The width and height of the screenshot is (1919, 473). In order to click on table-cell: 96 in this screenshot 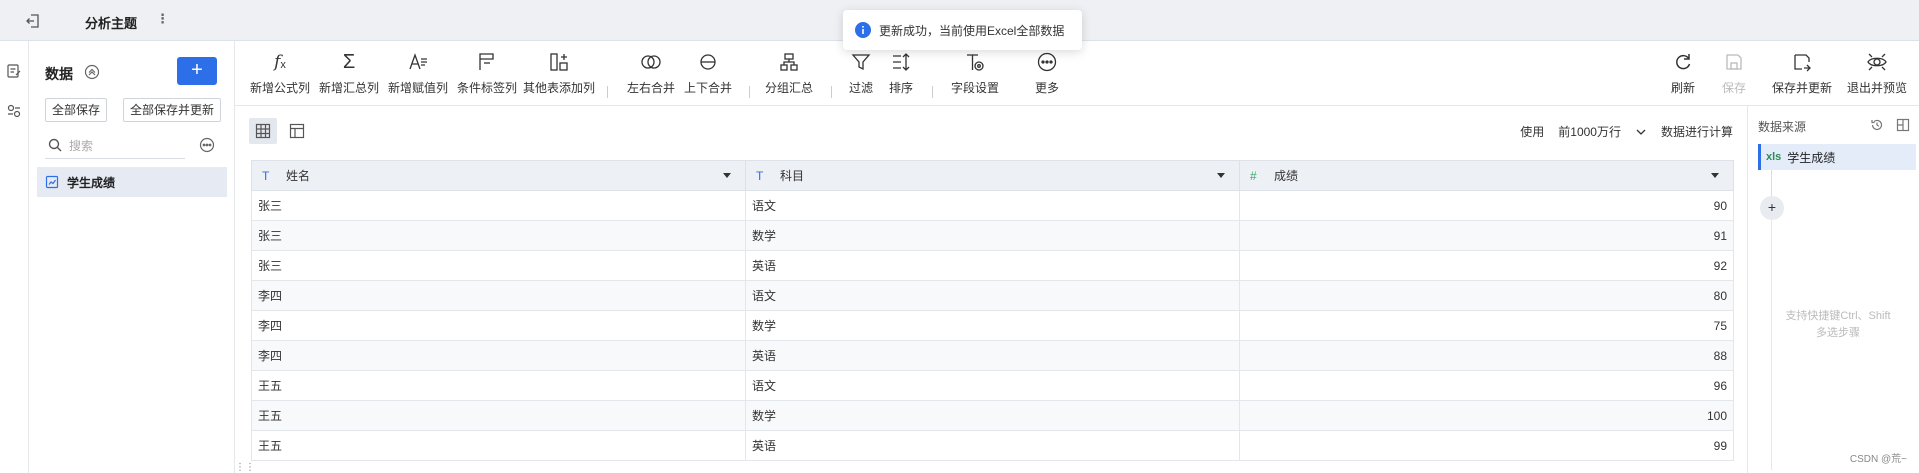, I will do `click(1486, 385)`.